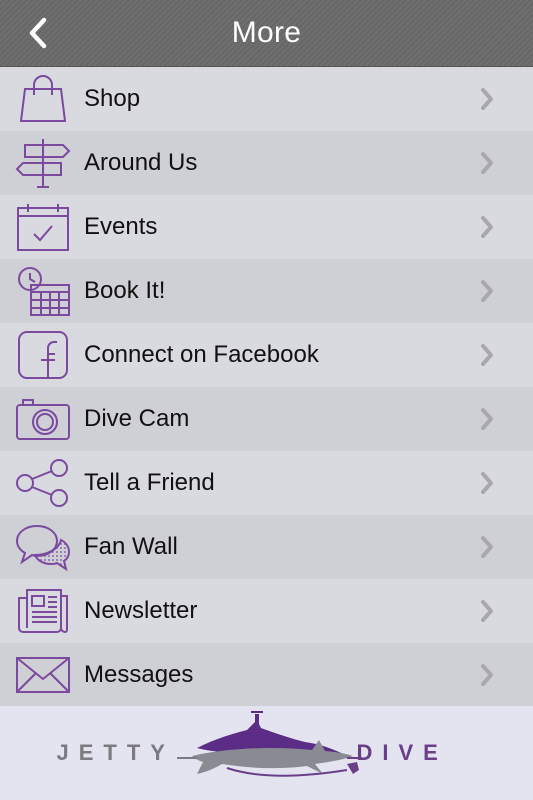  I want to click on menu-item-label: Events, so click(121, 226).